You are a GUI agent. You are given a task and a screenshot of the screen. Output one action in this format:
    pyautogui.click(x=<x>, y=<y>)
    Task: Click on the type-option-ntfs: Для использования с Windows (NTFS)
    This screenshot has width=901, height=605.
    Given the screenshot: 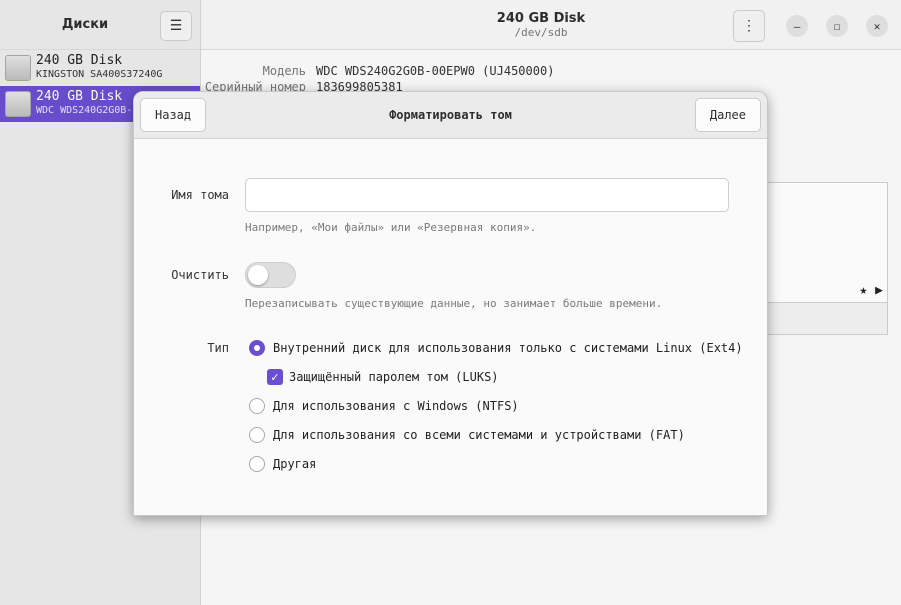 What is the action you would take?
    pyautogui.click(x=384, y=406)
    